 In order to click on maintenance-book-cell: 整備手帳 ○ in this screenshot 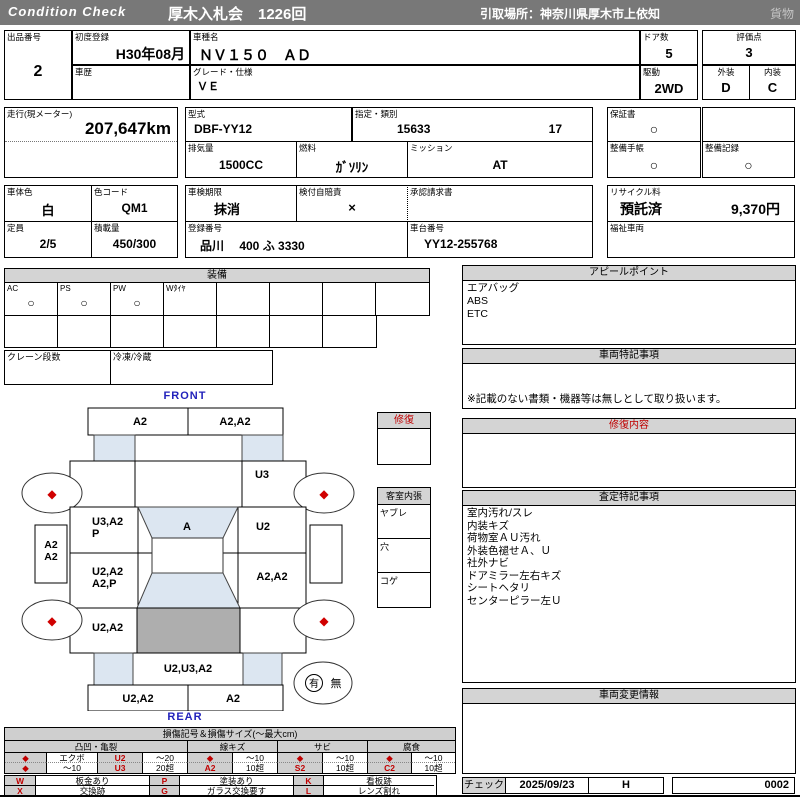, I will do `click(654, 159)`.